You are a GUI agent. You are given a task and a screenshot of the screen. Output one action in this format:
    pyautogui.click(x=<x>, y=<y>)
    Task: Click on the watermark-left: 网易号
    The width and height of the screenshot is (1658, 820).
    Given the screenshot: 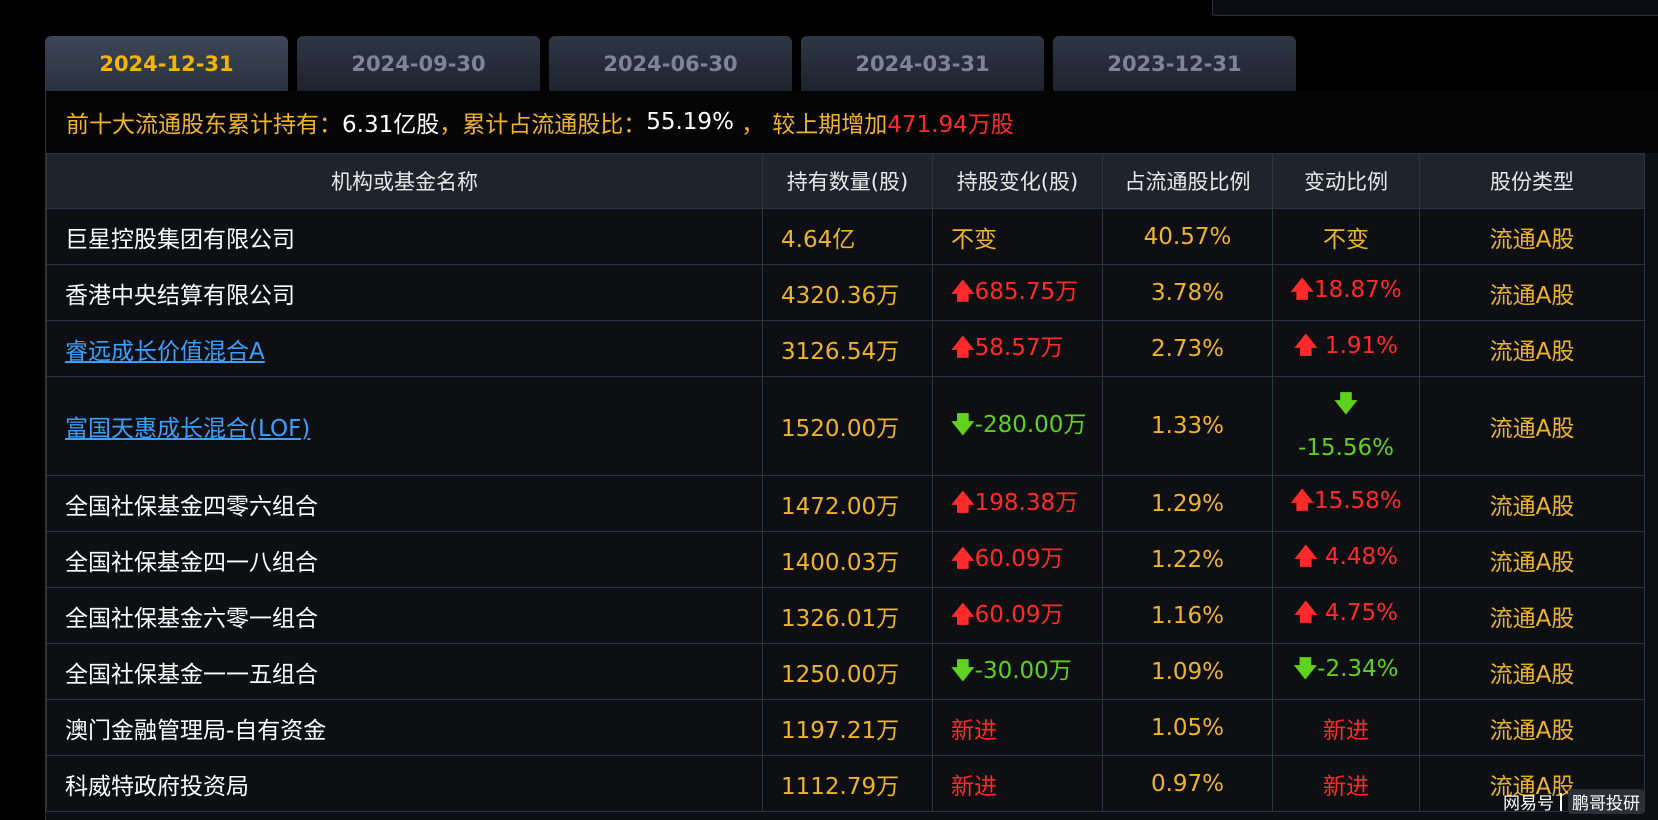 What is the action you would take?
    pyautogui.click(x=1528, y=804)
    